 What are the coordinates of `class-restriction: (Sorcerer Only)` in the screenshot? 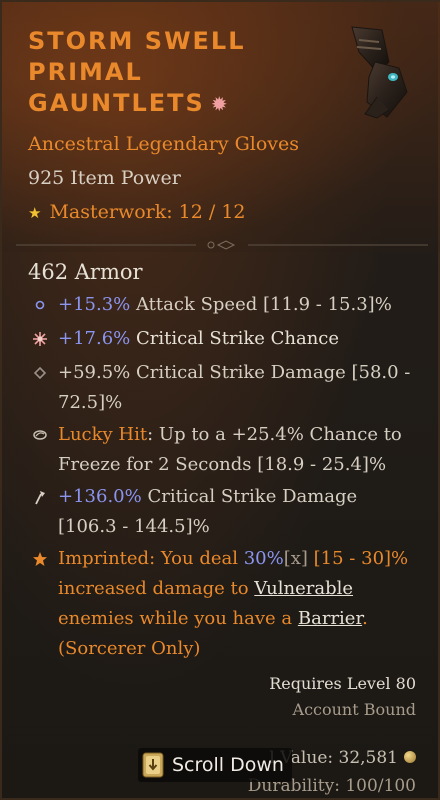 It's located at (129, 648).